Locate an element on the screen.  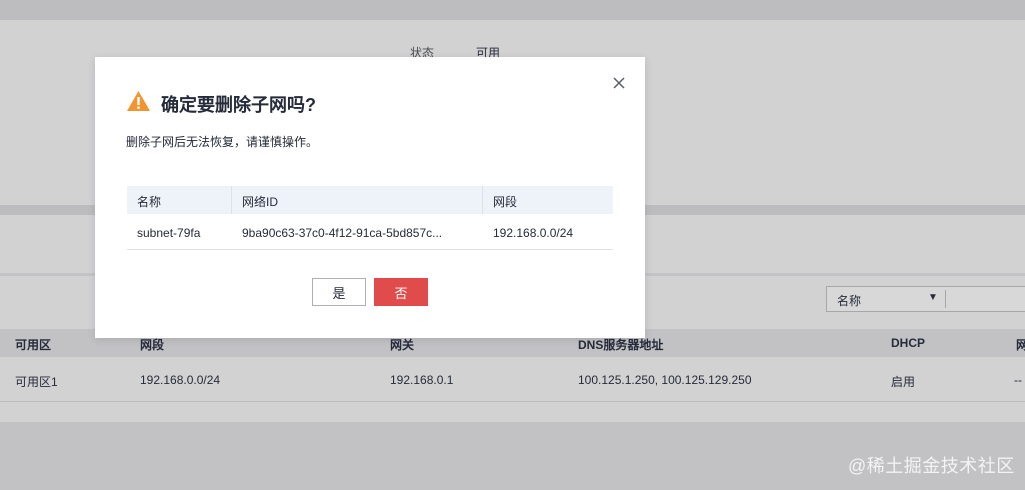
table-header-truncated: 网 is located at coordinates (1020, 345).